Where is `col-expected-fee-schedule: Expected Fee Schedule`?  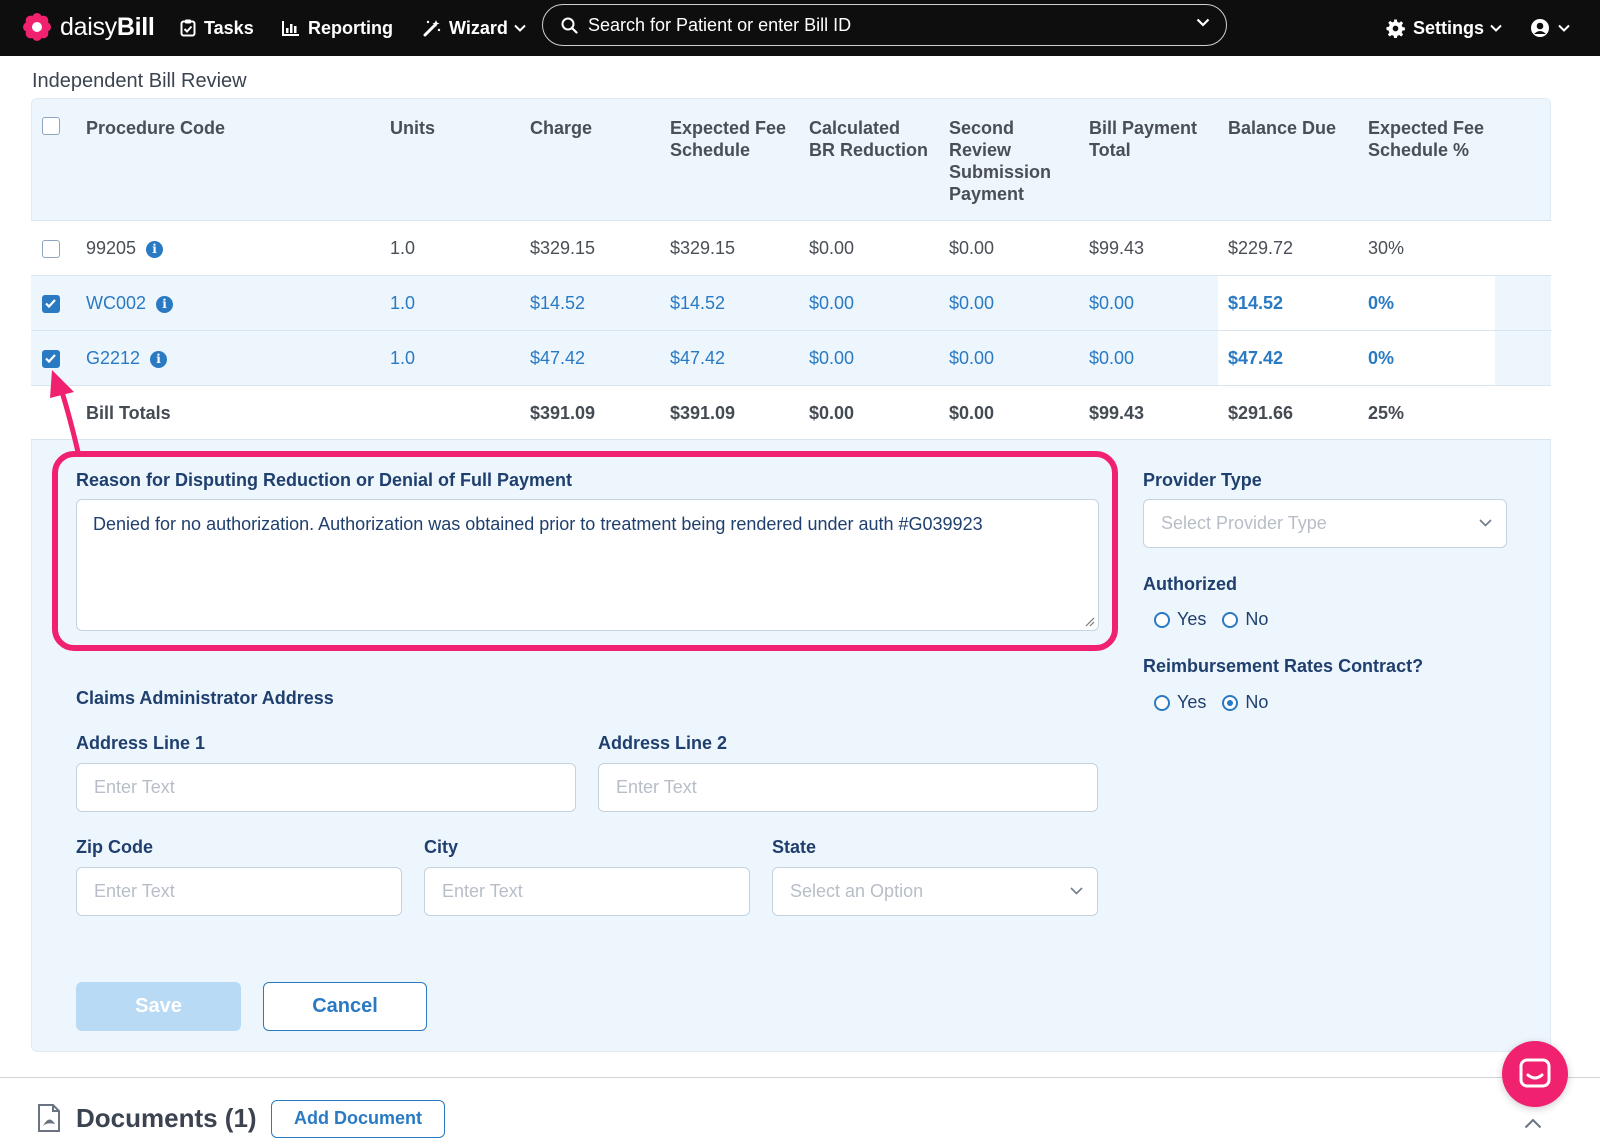
col-expected-fee-schedule: Expected Fee Schedule is located at coordinates (728, 139).